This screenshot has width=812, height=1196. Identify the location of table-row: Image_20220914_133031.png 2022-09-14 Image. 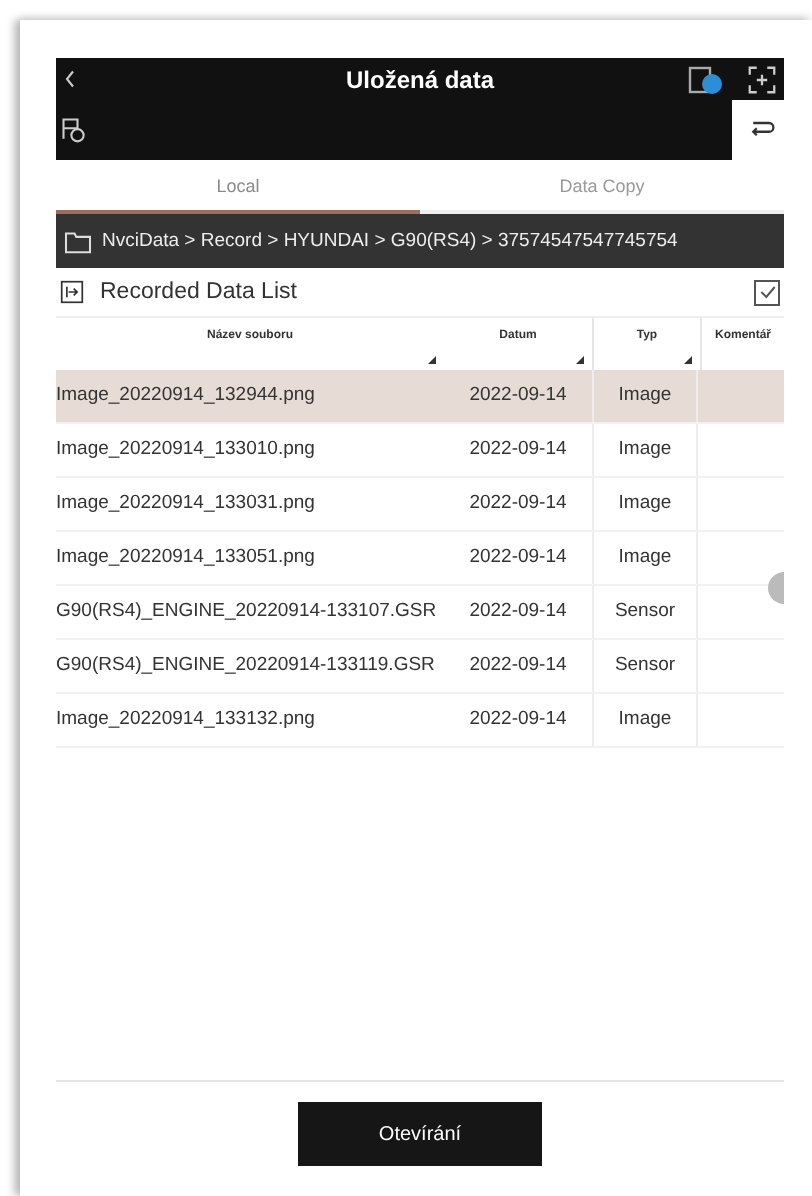
(420, 505).